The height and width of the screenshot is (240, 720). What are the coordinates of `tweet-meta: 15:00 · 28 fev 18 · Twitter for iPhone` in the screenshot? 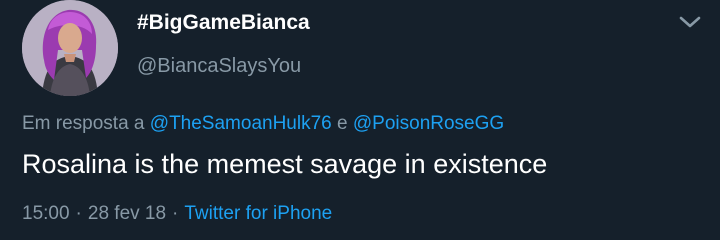 It's located at (177, 214).